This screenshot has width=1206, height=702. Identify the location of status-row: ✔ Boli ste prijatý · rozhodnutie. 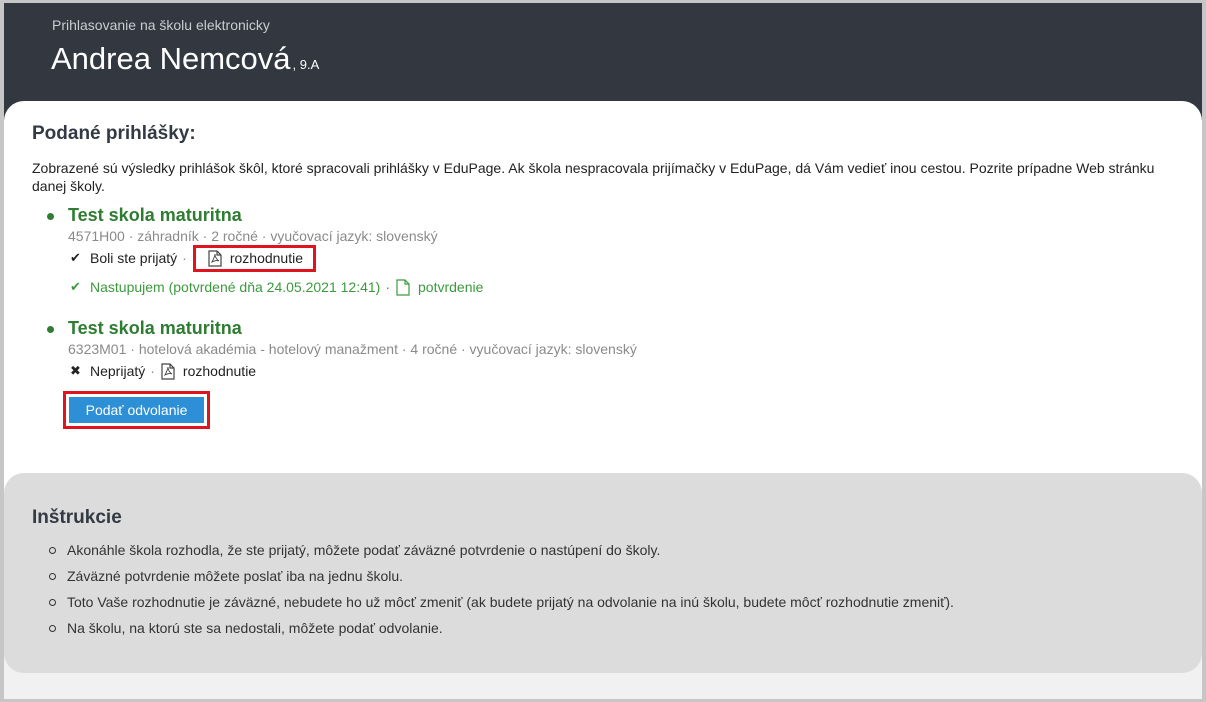
(193, 258).